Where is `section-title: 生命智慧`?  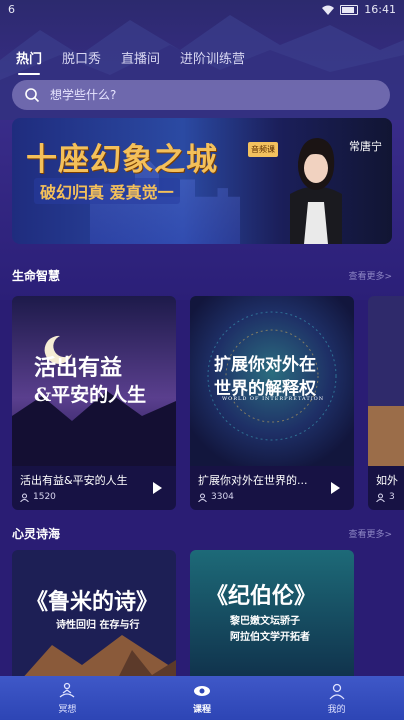
section-title: 生命智慧 is located at coordinates (36, 275).